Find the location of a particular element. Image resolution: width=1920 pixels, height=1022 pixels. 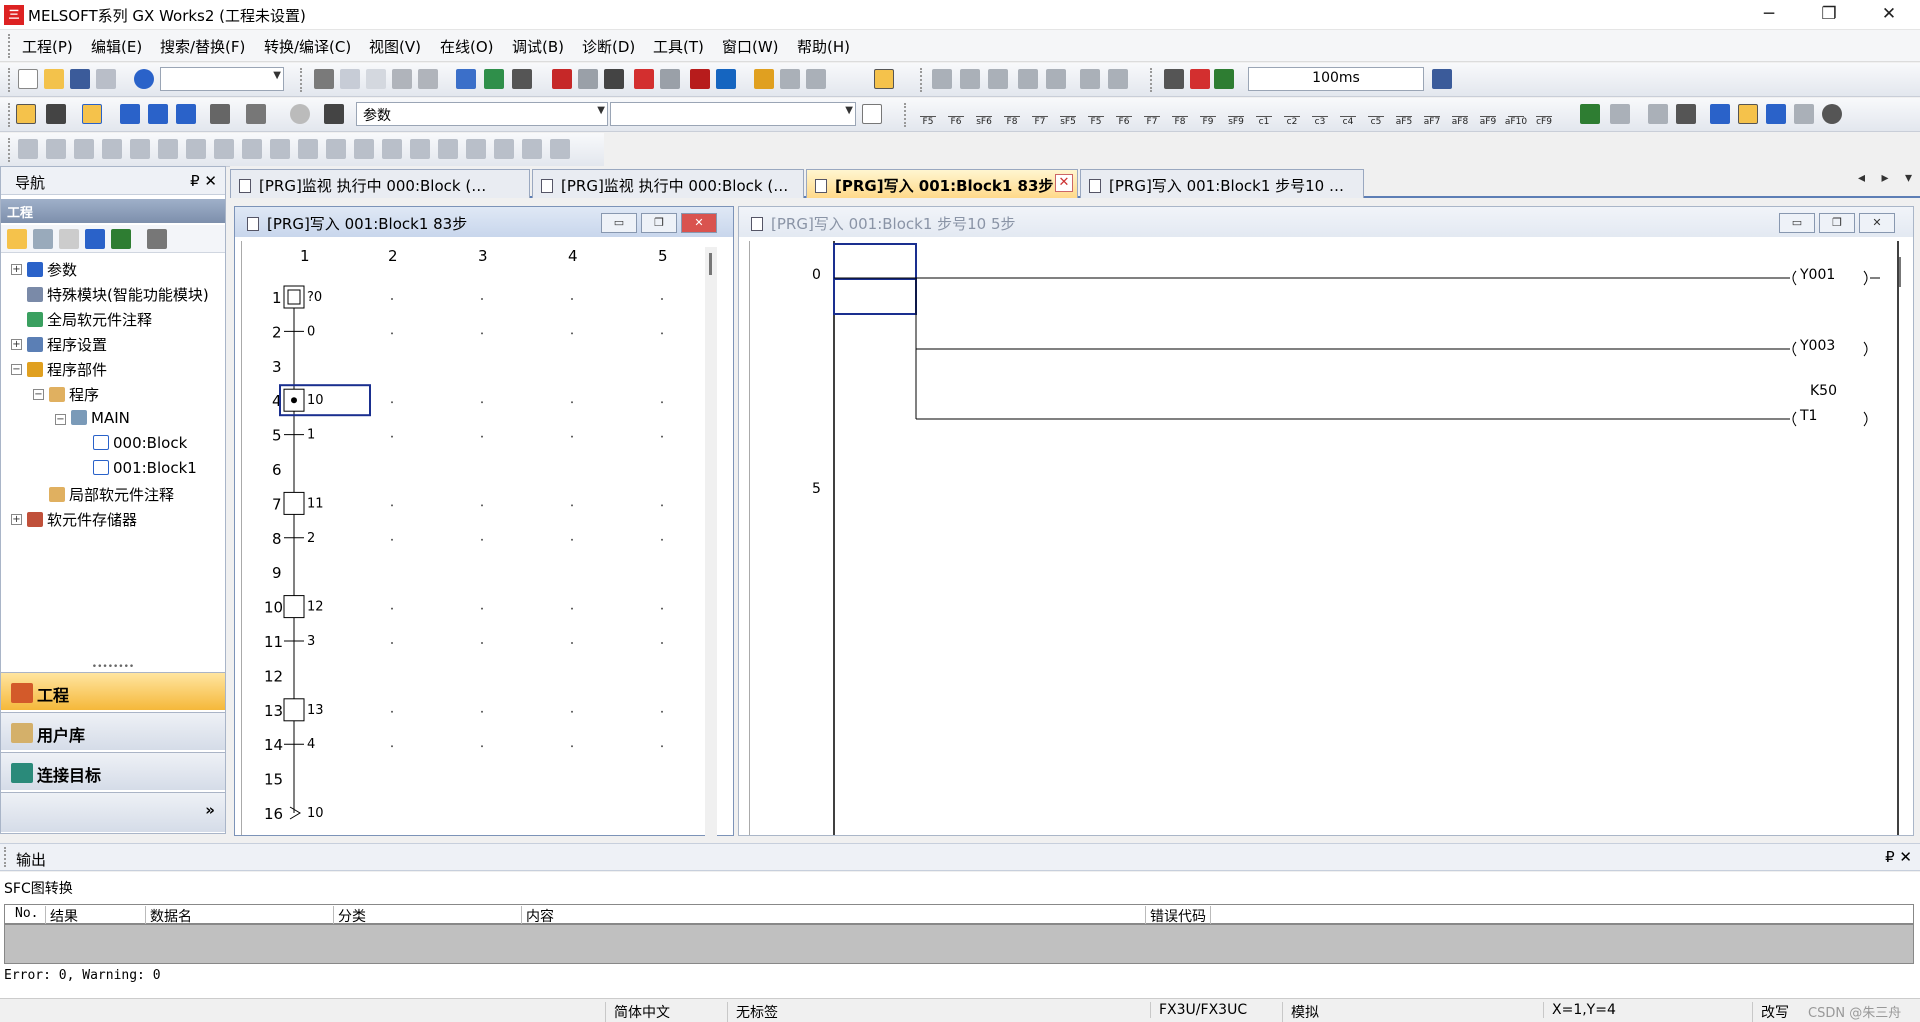

nav-button-project: 工程 is located at coordinates (113, 691).